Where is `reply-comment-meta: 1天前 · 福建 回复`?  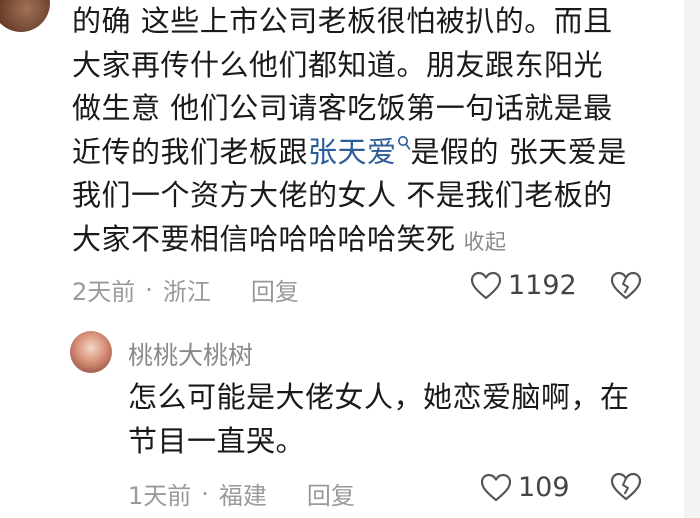 reply-comment-meta: 1天前 · 福建 回复 is located at coordinates (241, 493).